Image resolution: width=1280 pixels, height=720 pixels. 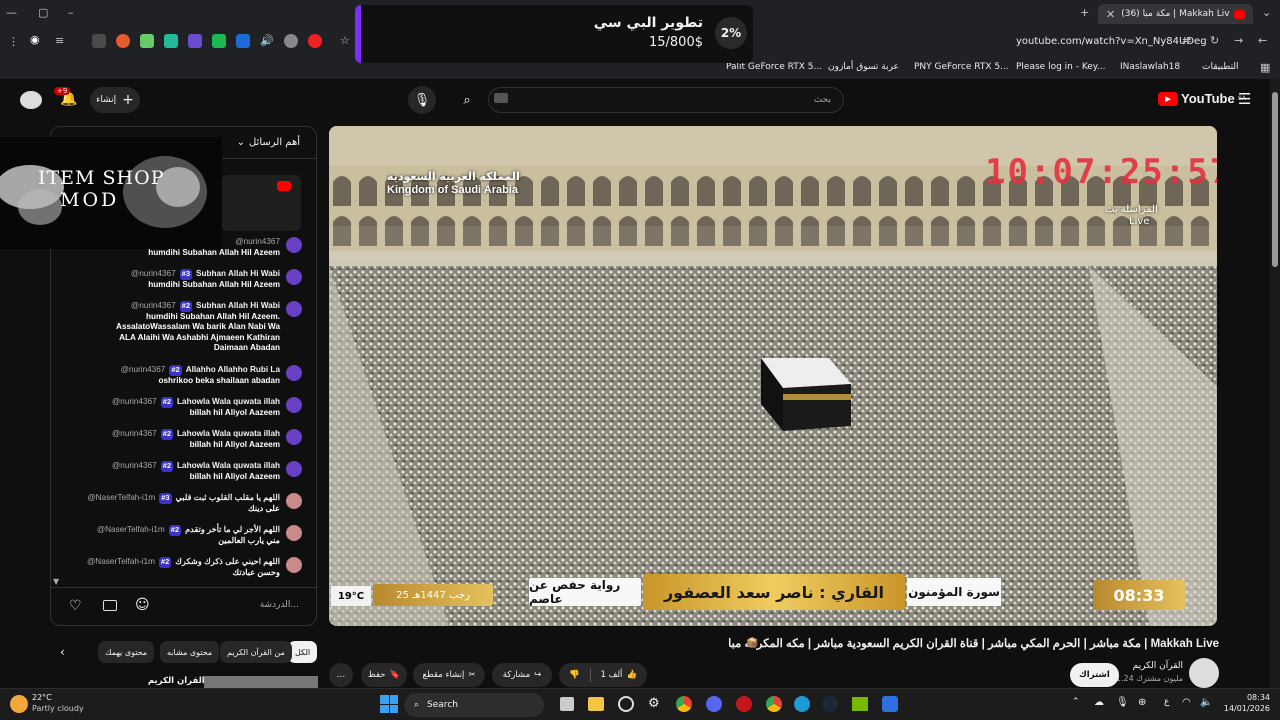 What do you see at coordinates (774, 704) in the screenshot?
I see `chrome-profile-icon` at bounding box center [774, 704].